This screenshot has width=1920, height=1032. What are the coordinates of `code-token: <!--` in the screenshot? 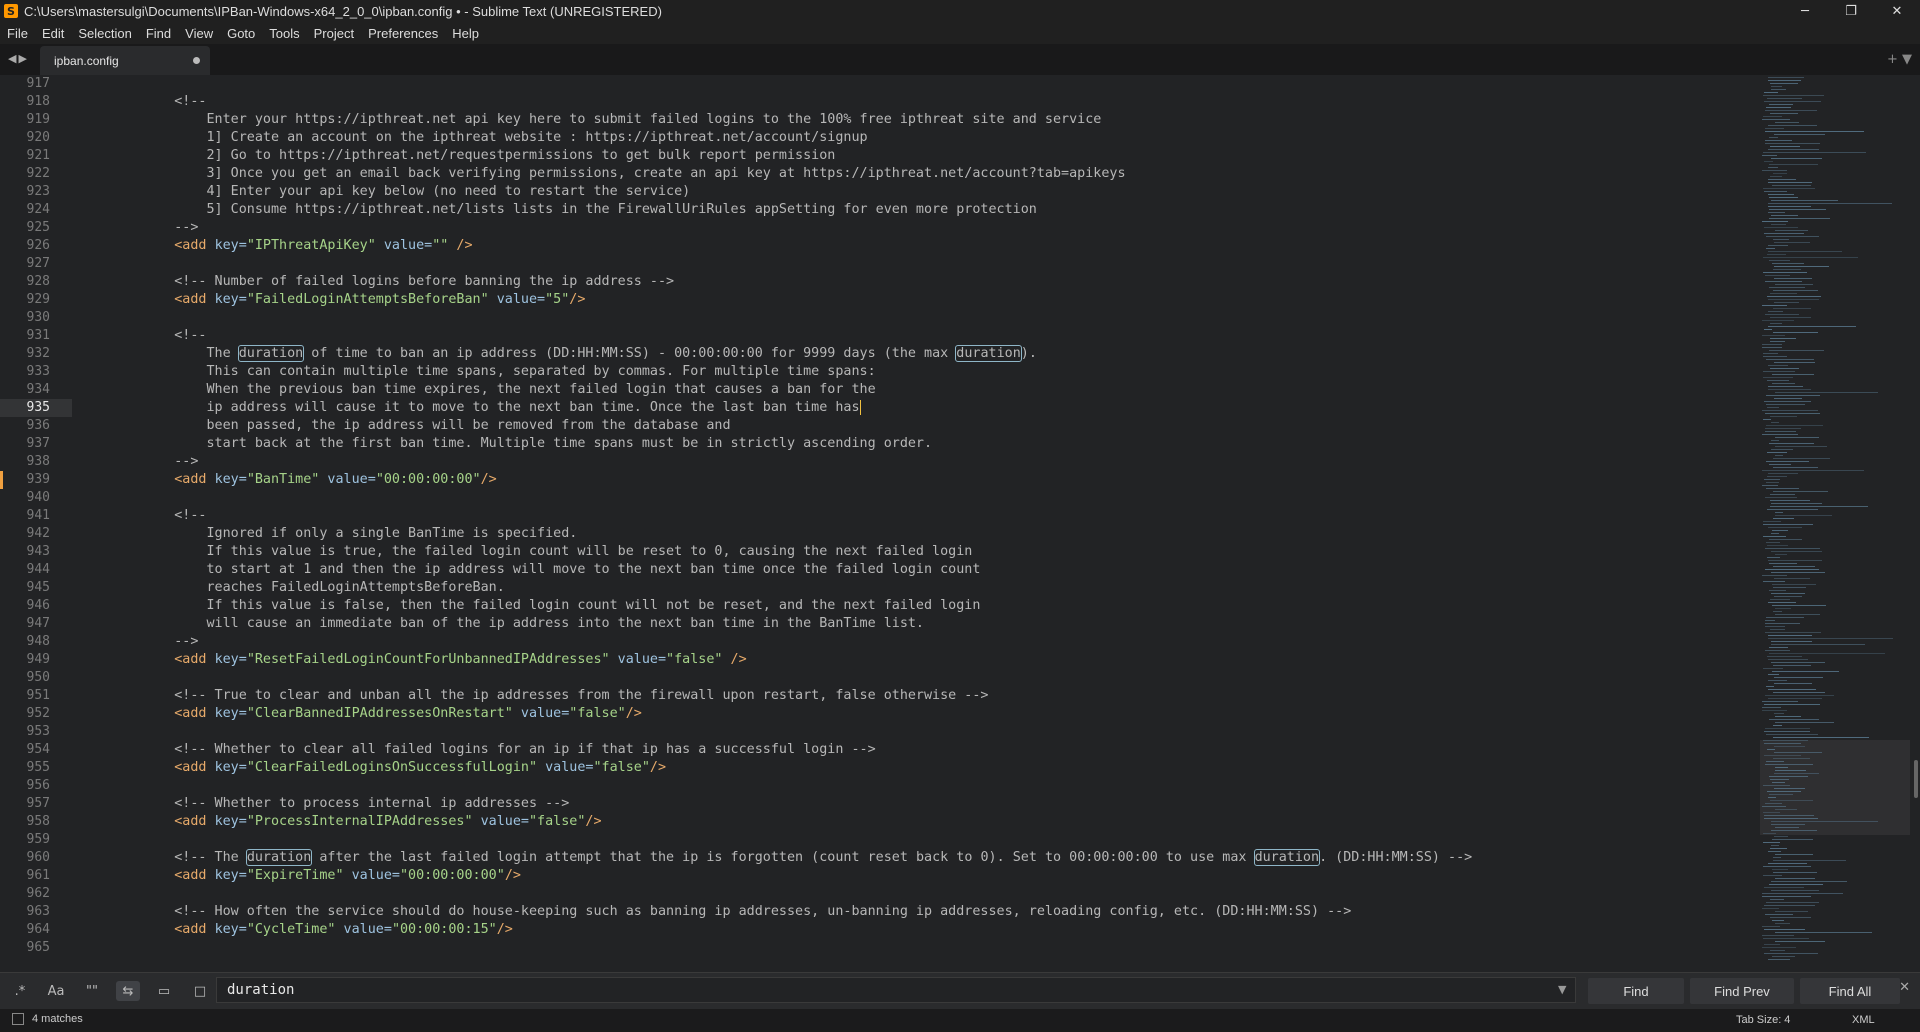 It's located at (174, 515).